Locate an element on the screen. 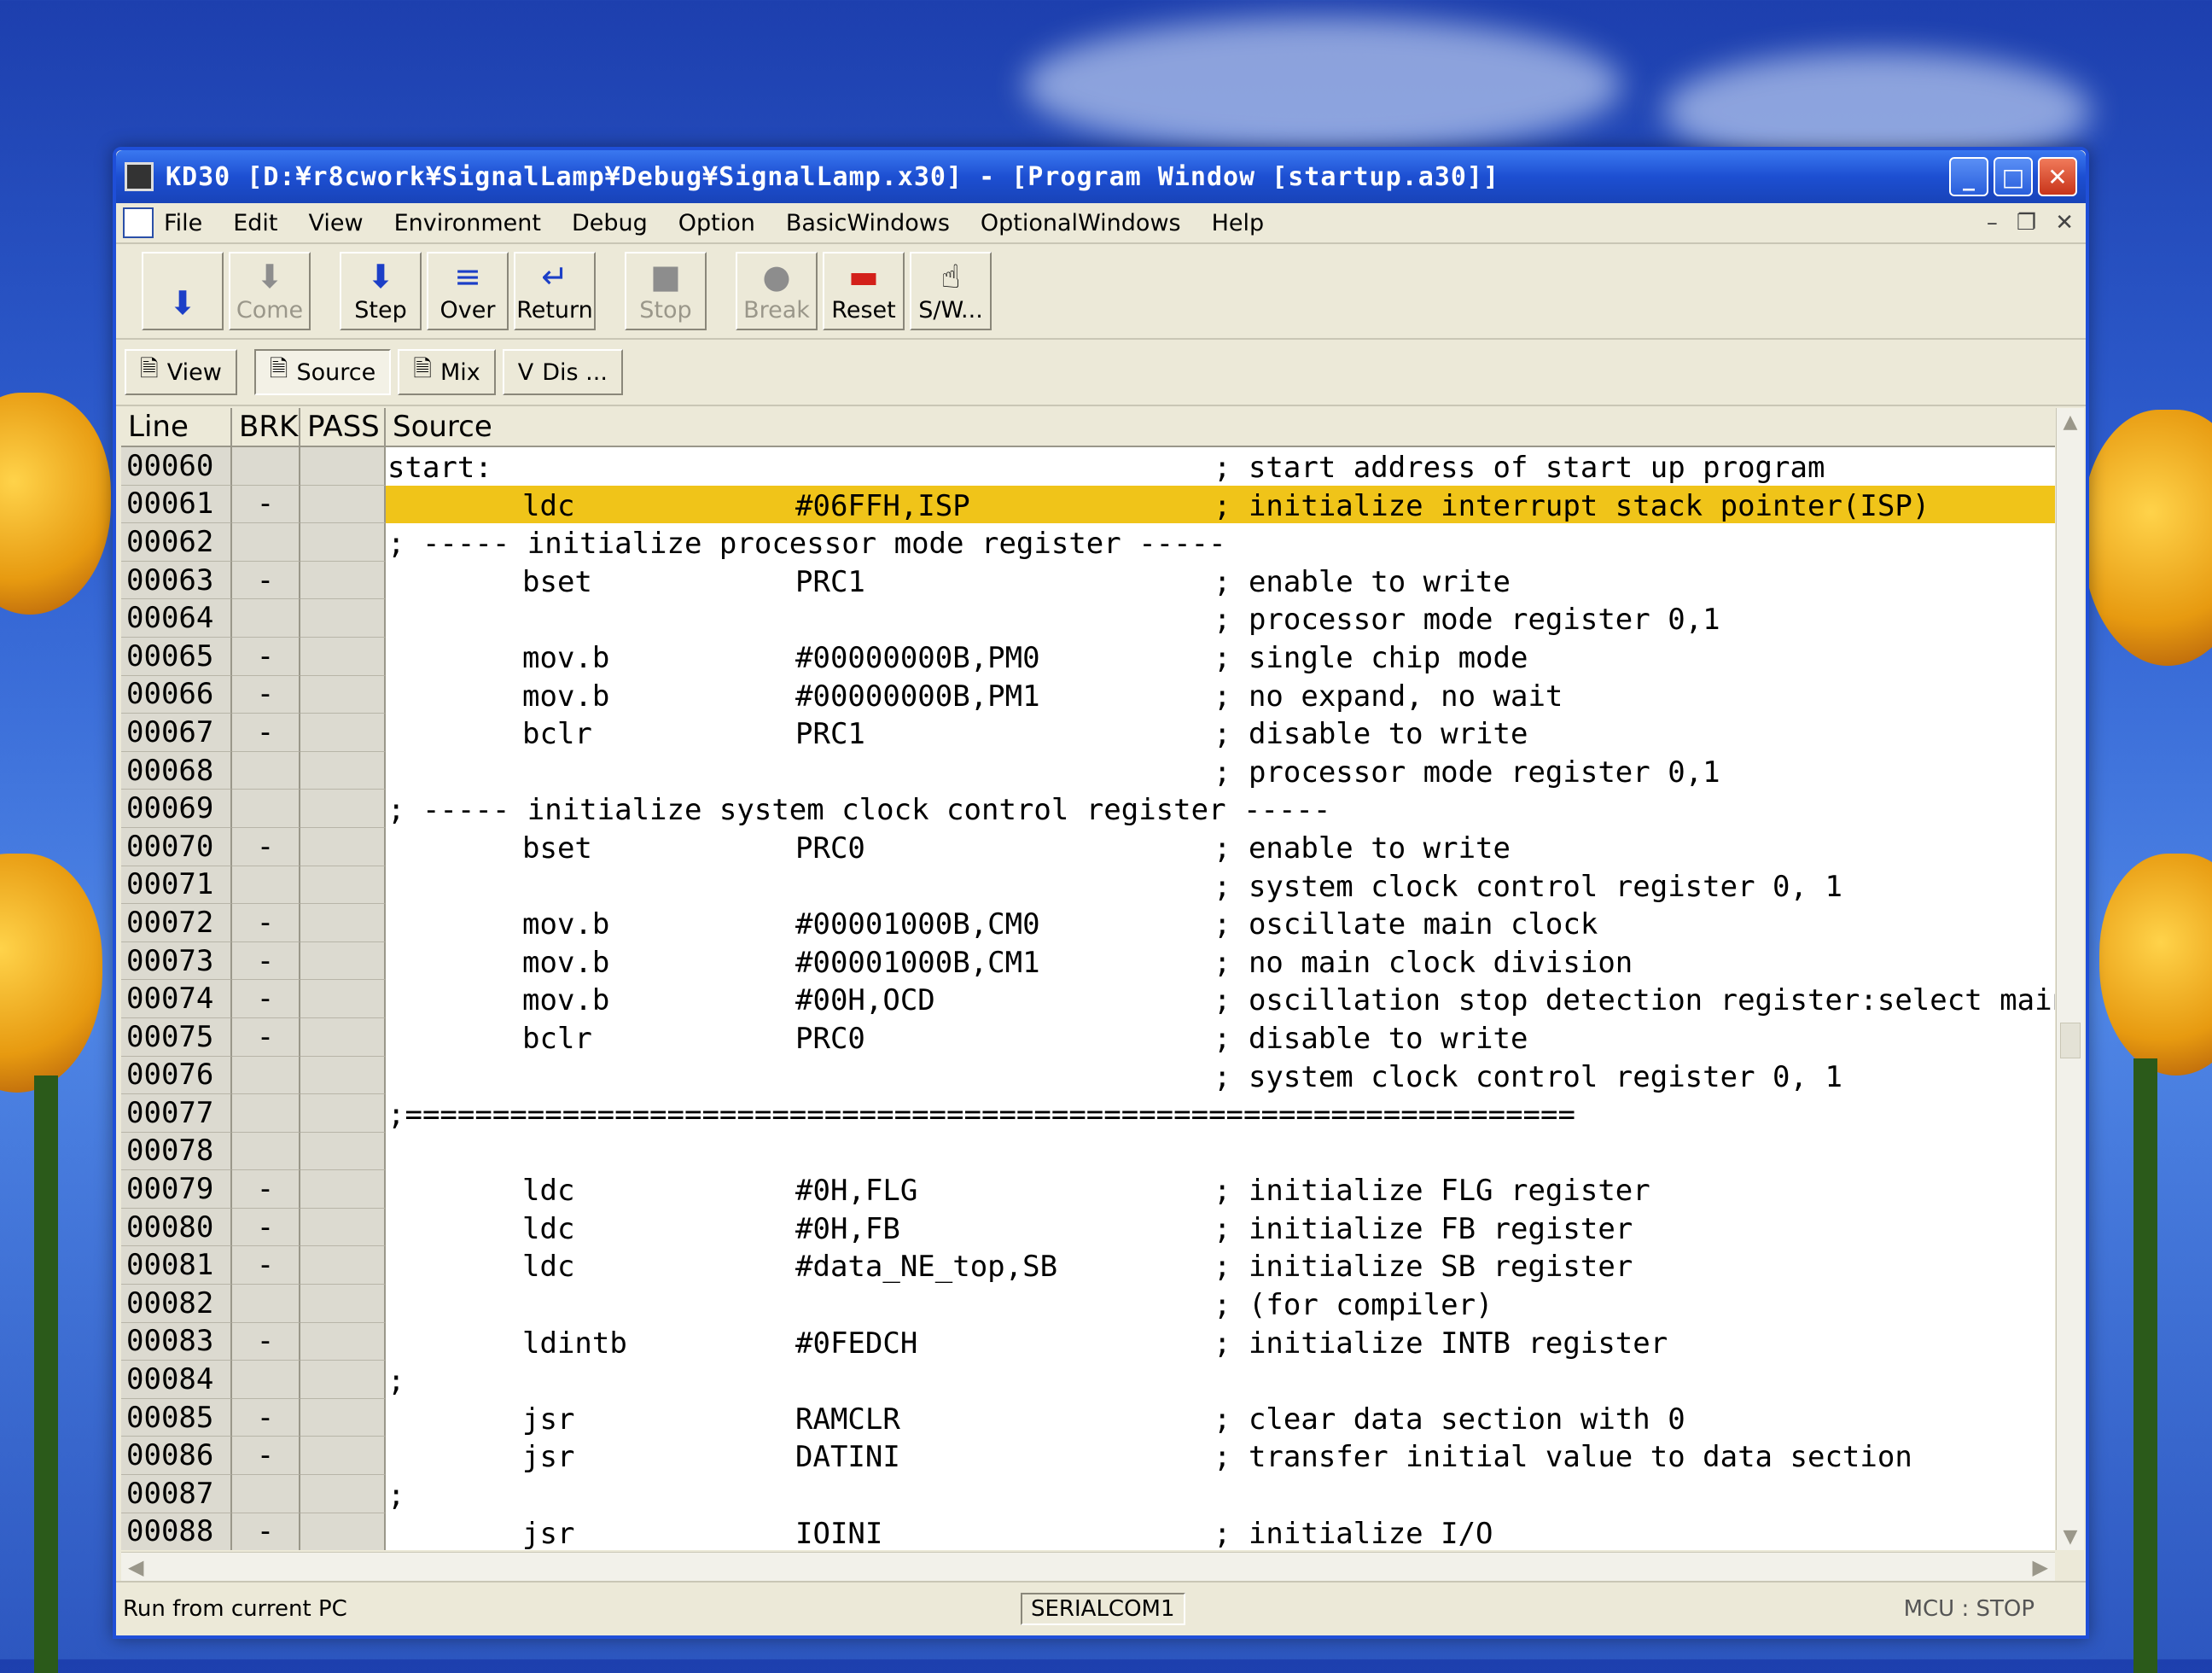 The width and height of the screenshot is (2212, 1673). scroll-up-icon: ▲ is located at coordinates (2070, 421).